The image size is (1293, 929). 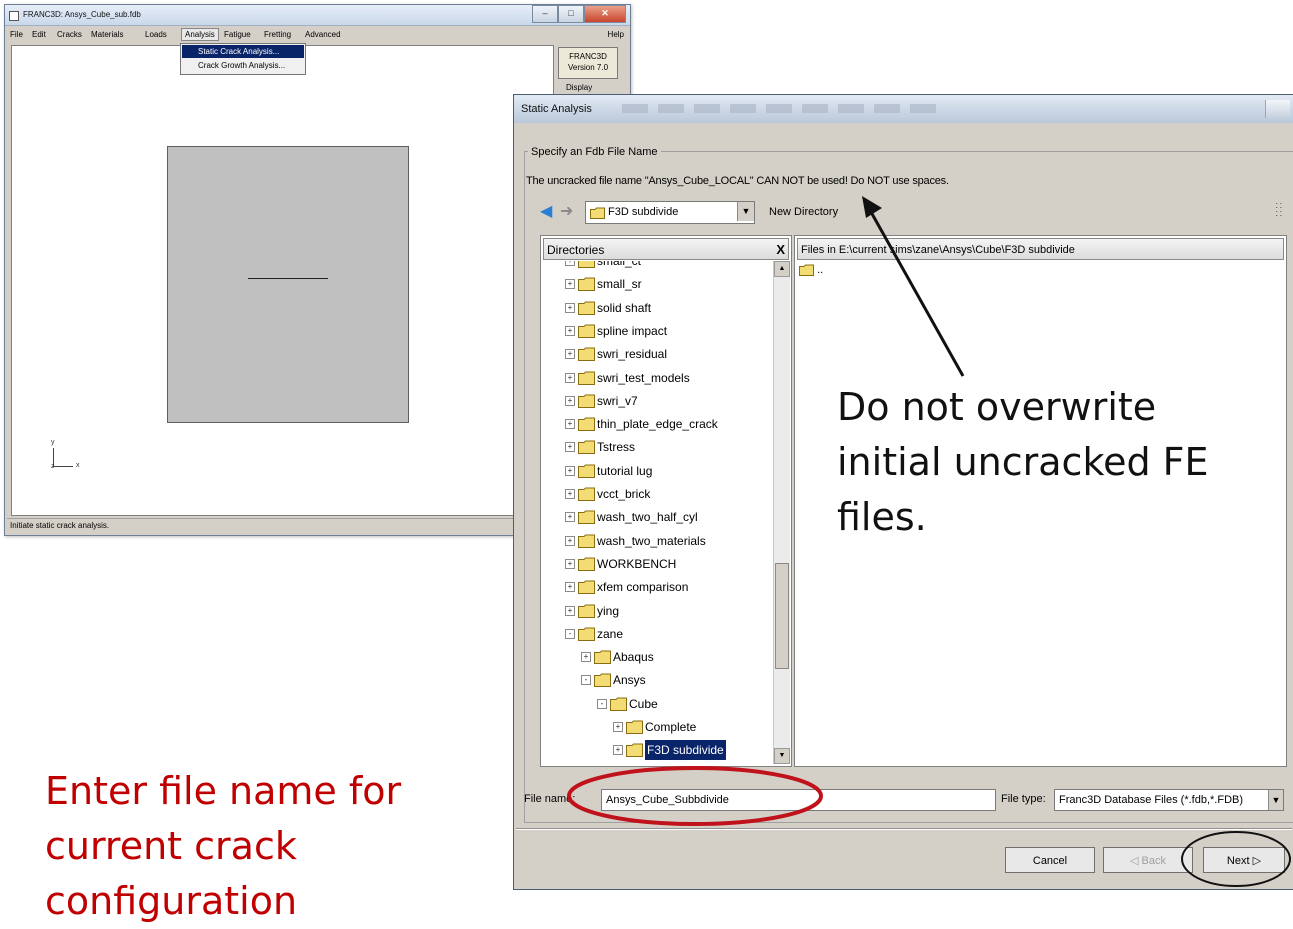 What do you see at coordinates (1050, 860) in the screenshot?
I see `cancel-button: Cancel` at bounding box center [1050, 860].